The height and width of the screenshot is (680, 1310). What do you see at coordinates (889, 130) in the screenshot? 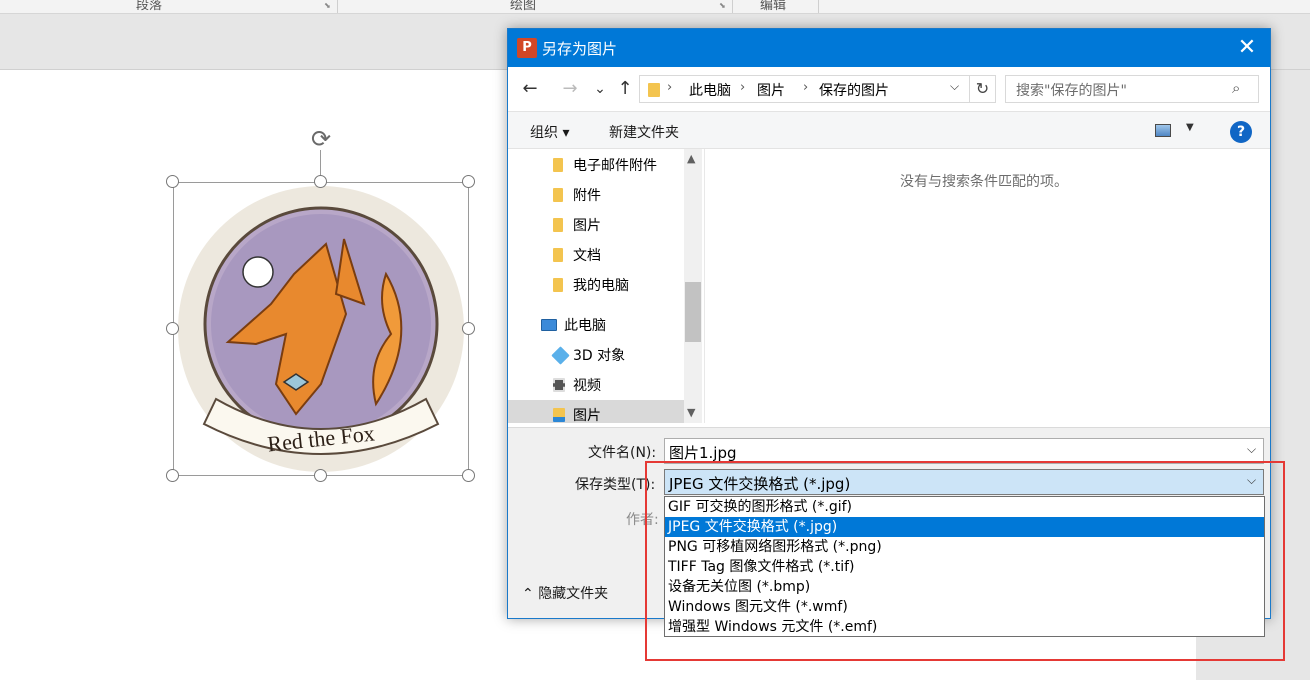
I see `command-bar: 组织 ▾ 新建文件夹 ▼ ?` at bounding box center [889, 130].